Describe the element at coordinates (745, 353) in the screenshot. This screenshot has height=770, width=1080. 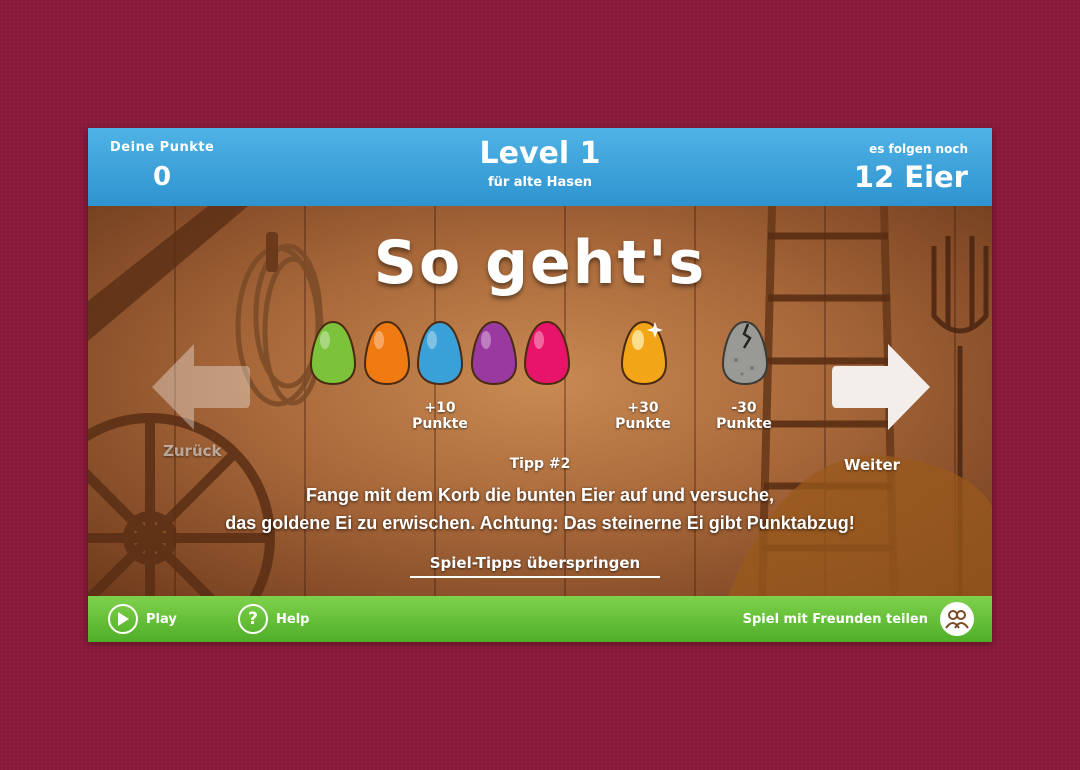
I see `stone-egg-icon` at that location.